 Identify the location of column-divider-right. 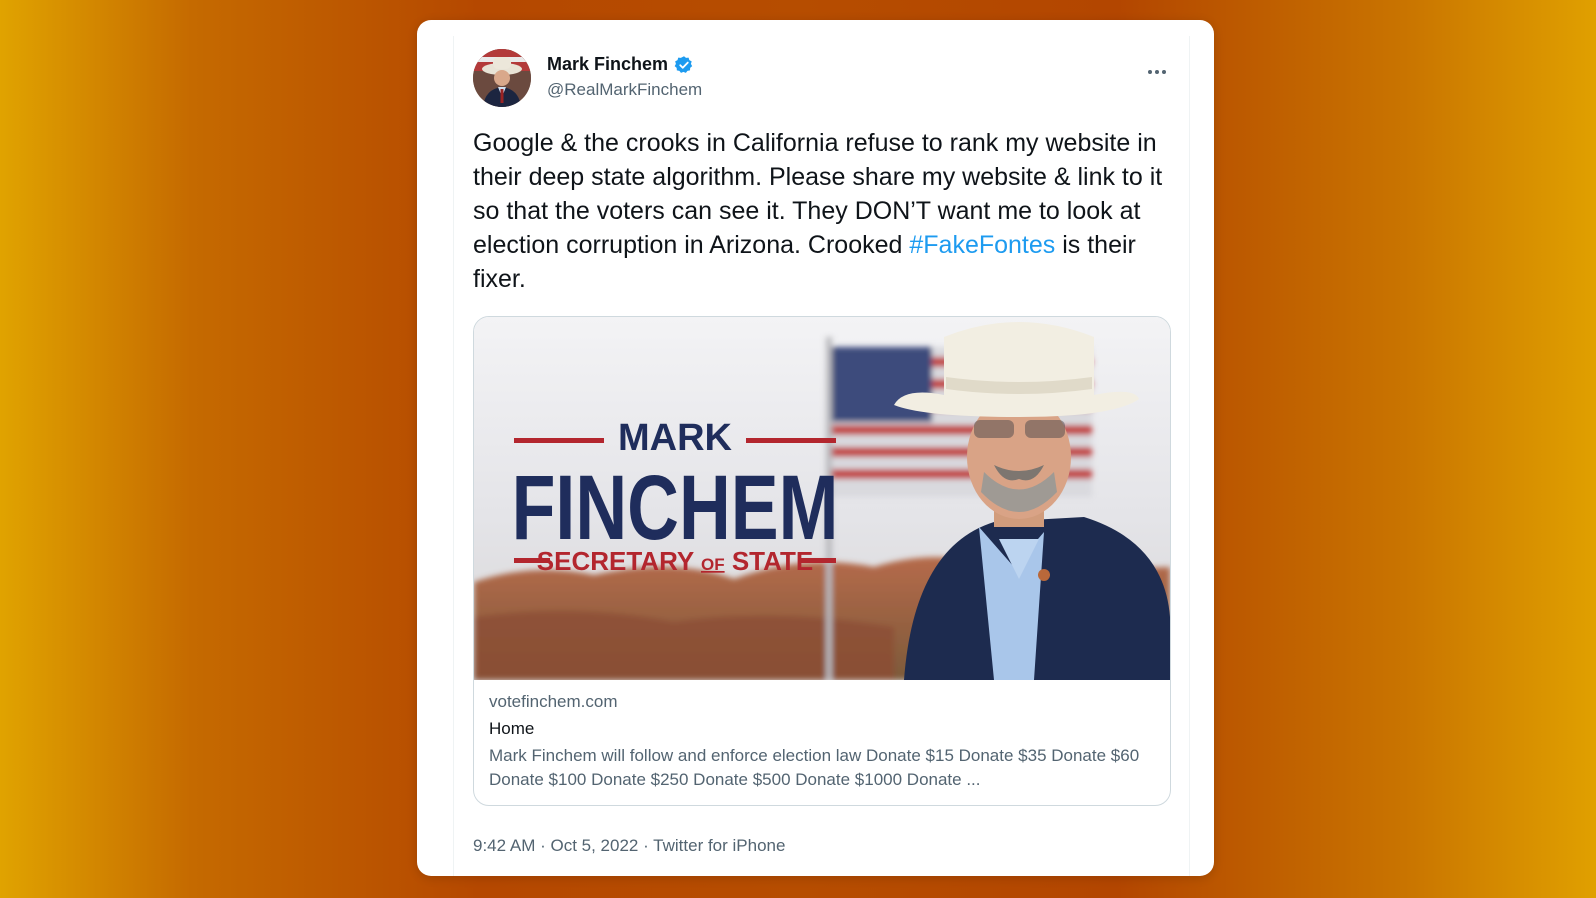
(1189, 456).